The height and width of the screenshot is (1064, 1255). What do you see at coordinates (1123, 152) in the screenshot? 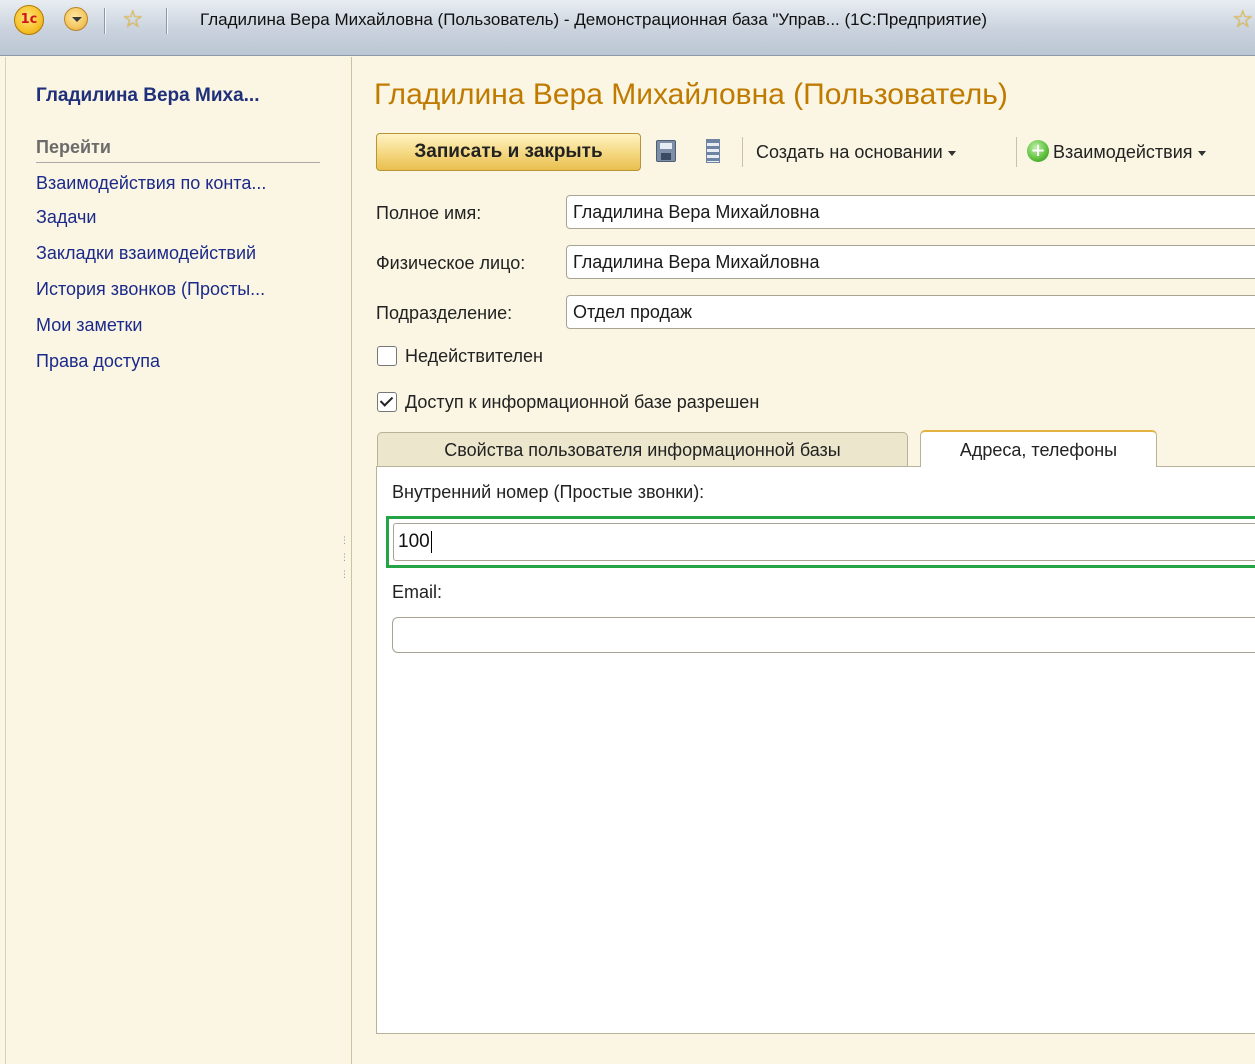
I see `interactions-label: Взаимодействия` at bounding box center [1123, 152].